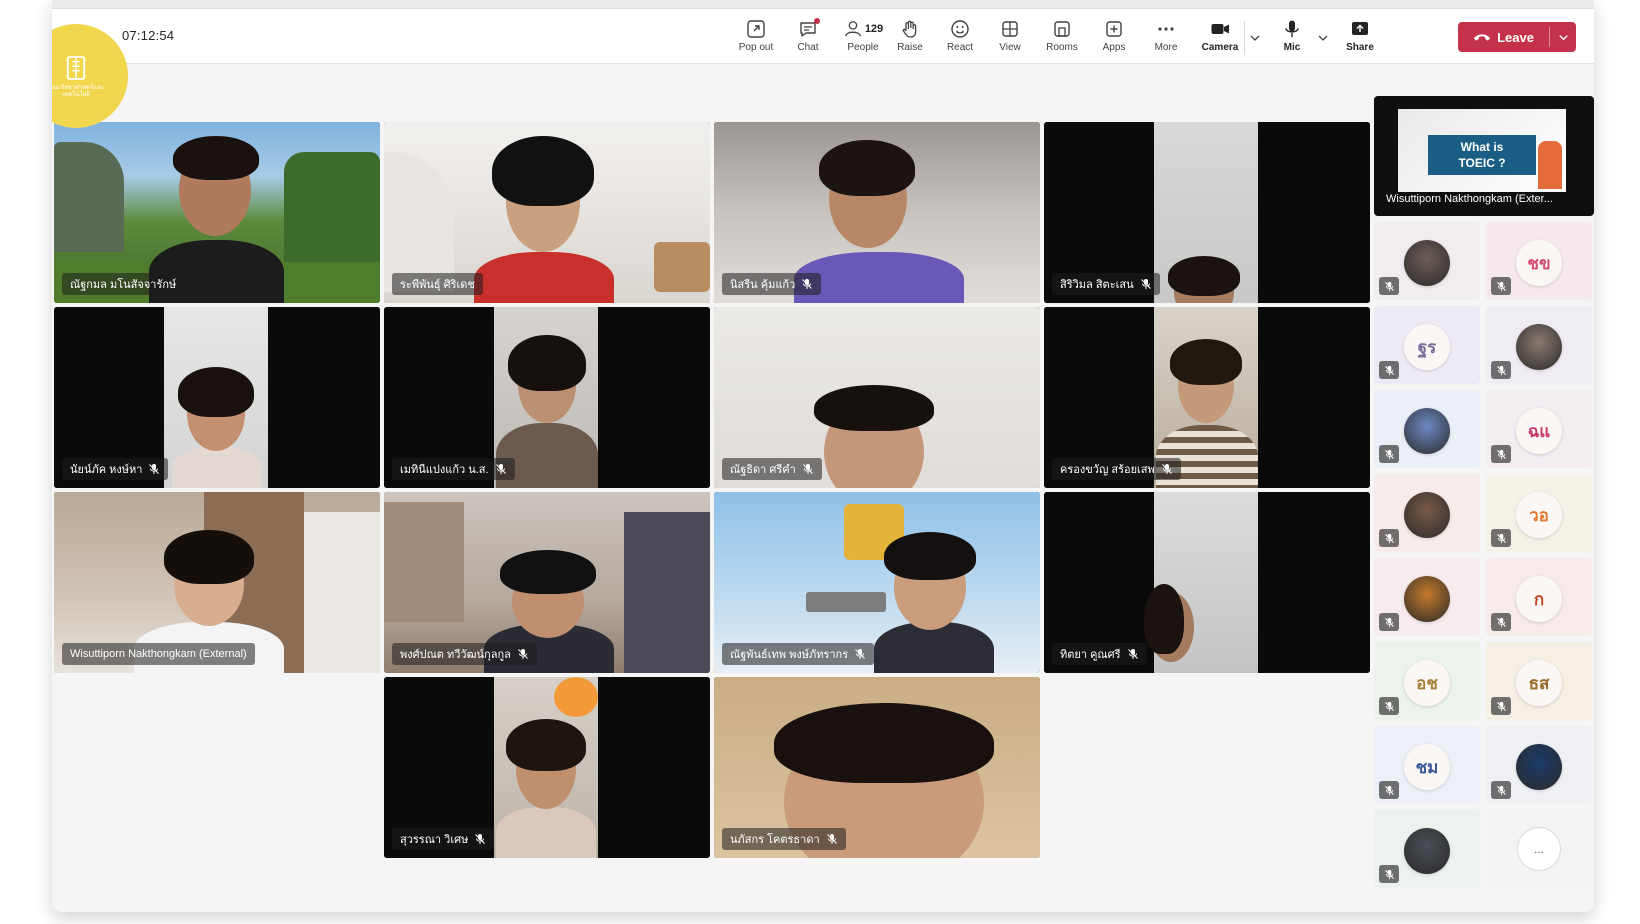 Image resolution: width=1640 pixels, height=924 pixels. I want to click on rooms-label: Rooms, so click(1062, 47).